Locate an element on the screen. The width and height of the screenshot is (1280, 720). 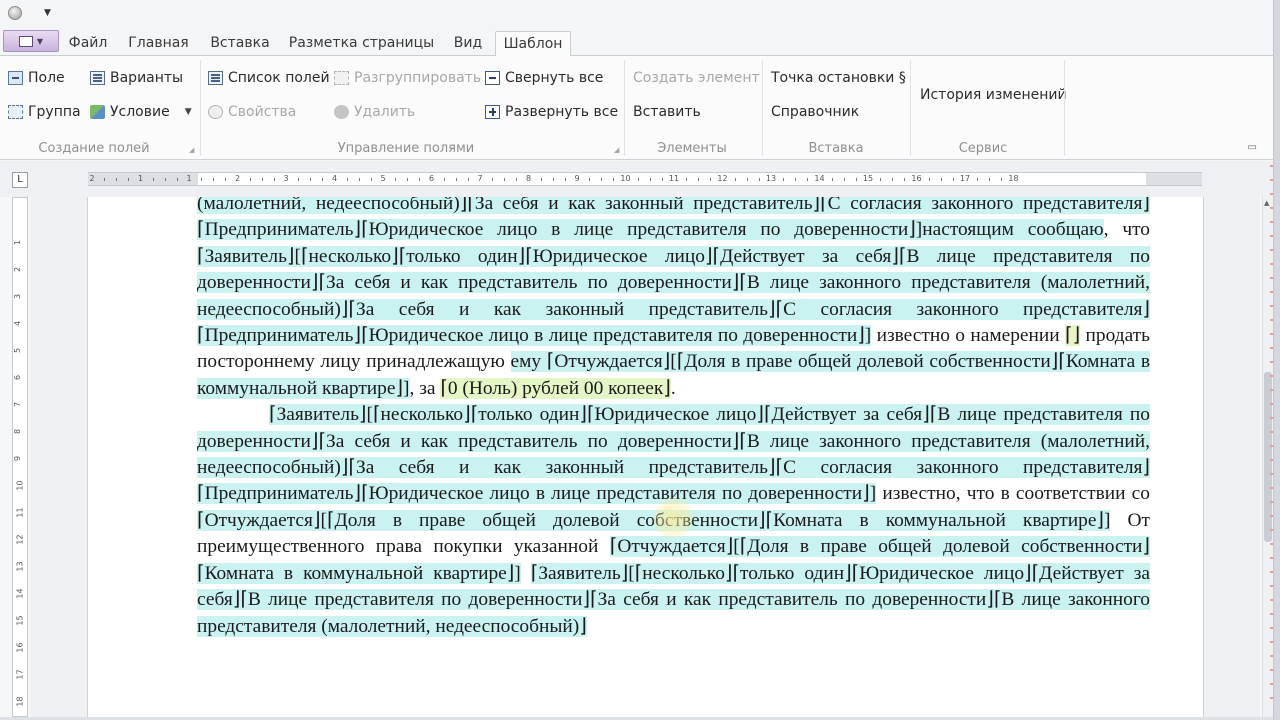
application-menu-button: ▼ is located at coordinates (31, 41).